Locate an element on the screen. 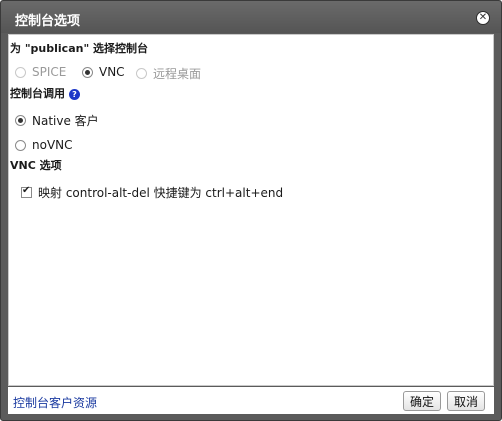  map-cad-label: 映射 control-alt-del 快捷键为 ctrl+alt+end is located at coordinates (161, 193).